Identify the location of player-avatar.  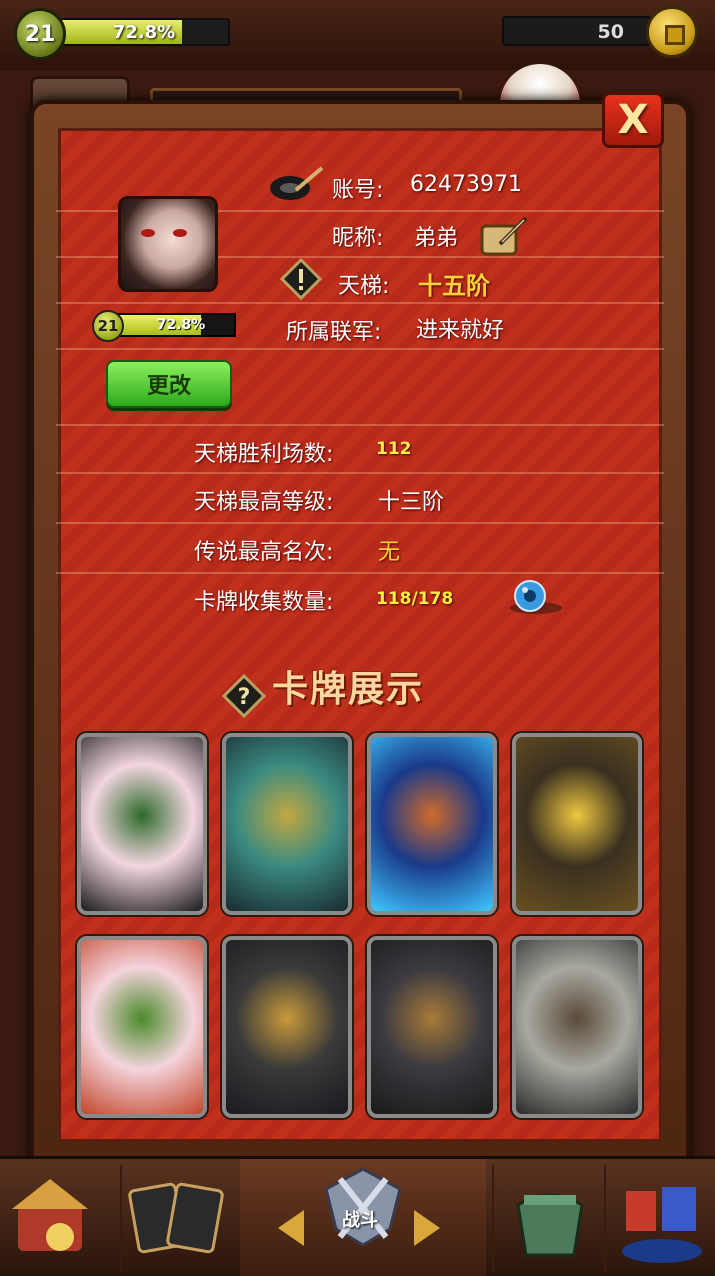
(168, 244).